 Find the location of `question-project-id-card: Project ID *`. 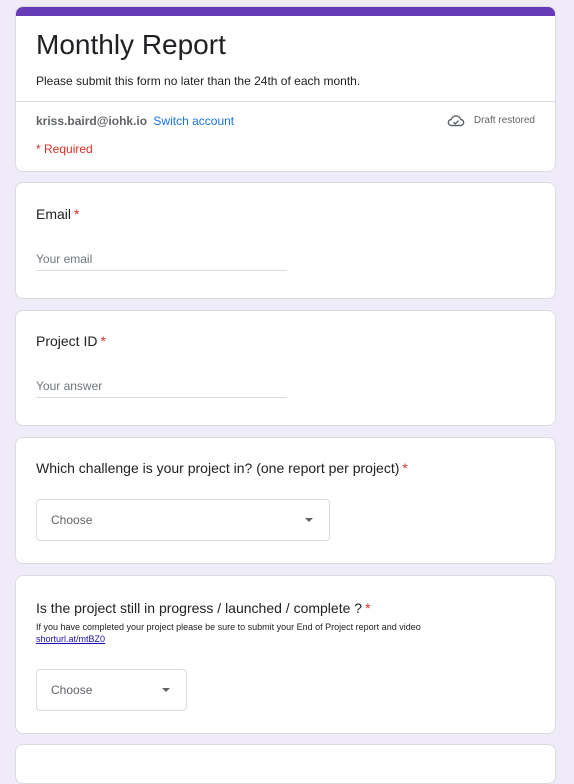

question-project-id-card: Project ID * is located at coordinates (285, 368).